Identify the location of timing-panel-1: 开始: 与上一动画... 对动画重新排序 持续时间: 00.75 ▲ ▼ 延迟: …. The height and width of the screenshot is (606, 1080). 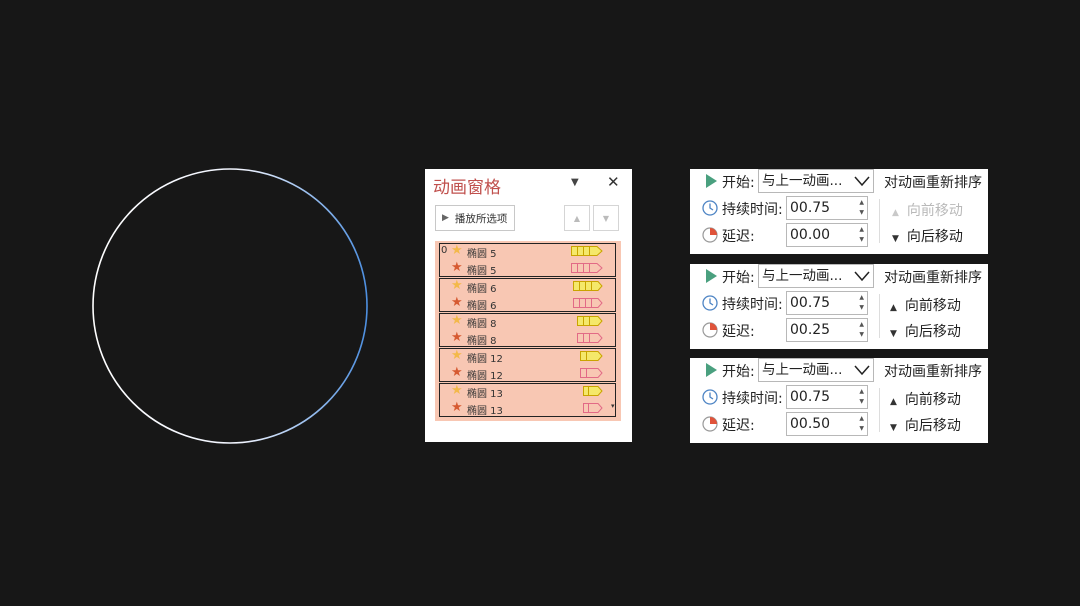
(839, 211).